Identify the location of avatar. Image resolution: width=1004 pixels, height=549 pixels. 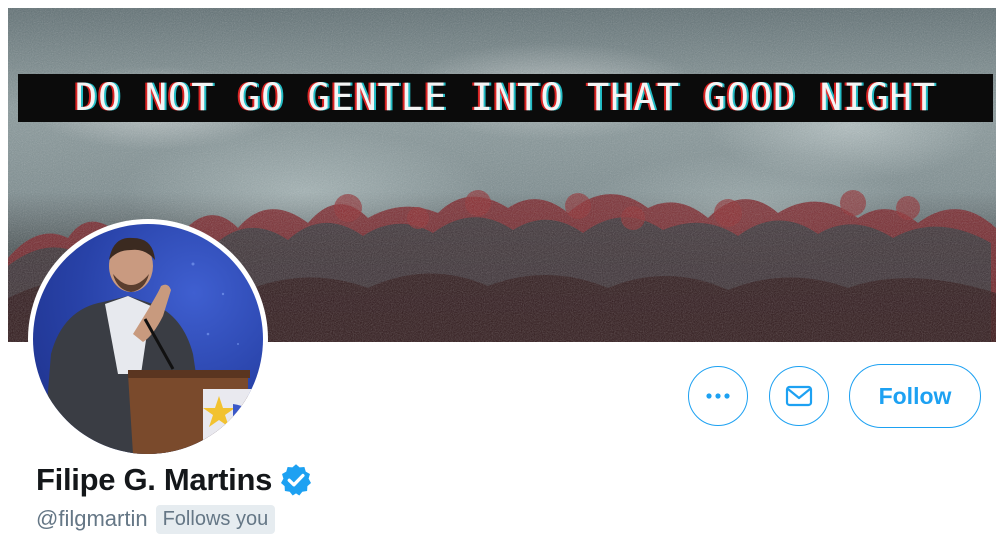
(148, 339).